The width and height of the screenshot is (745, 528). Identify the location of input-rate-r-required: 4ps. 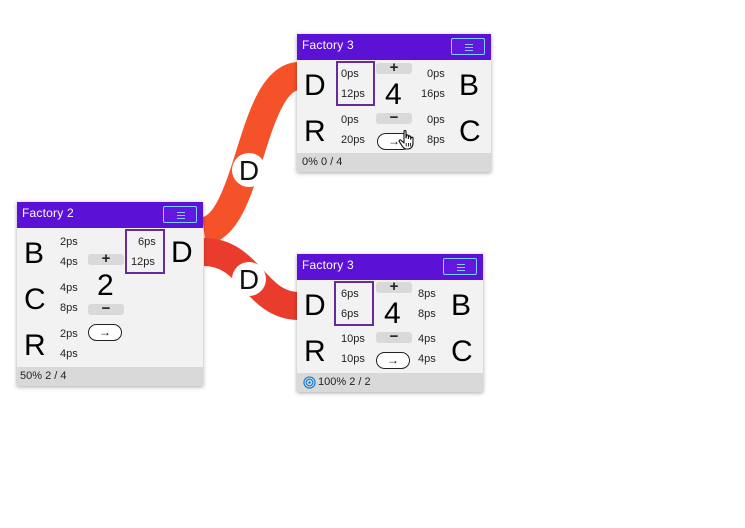
(69, 354).